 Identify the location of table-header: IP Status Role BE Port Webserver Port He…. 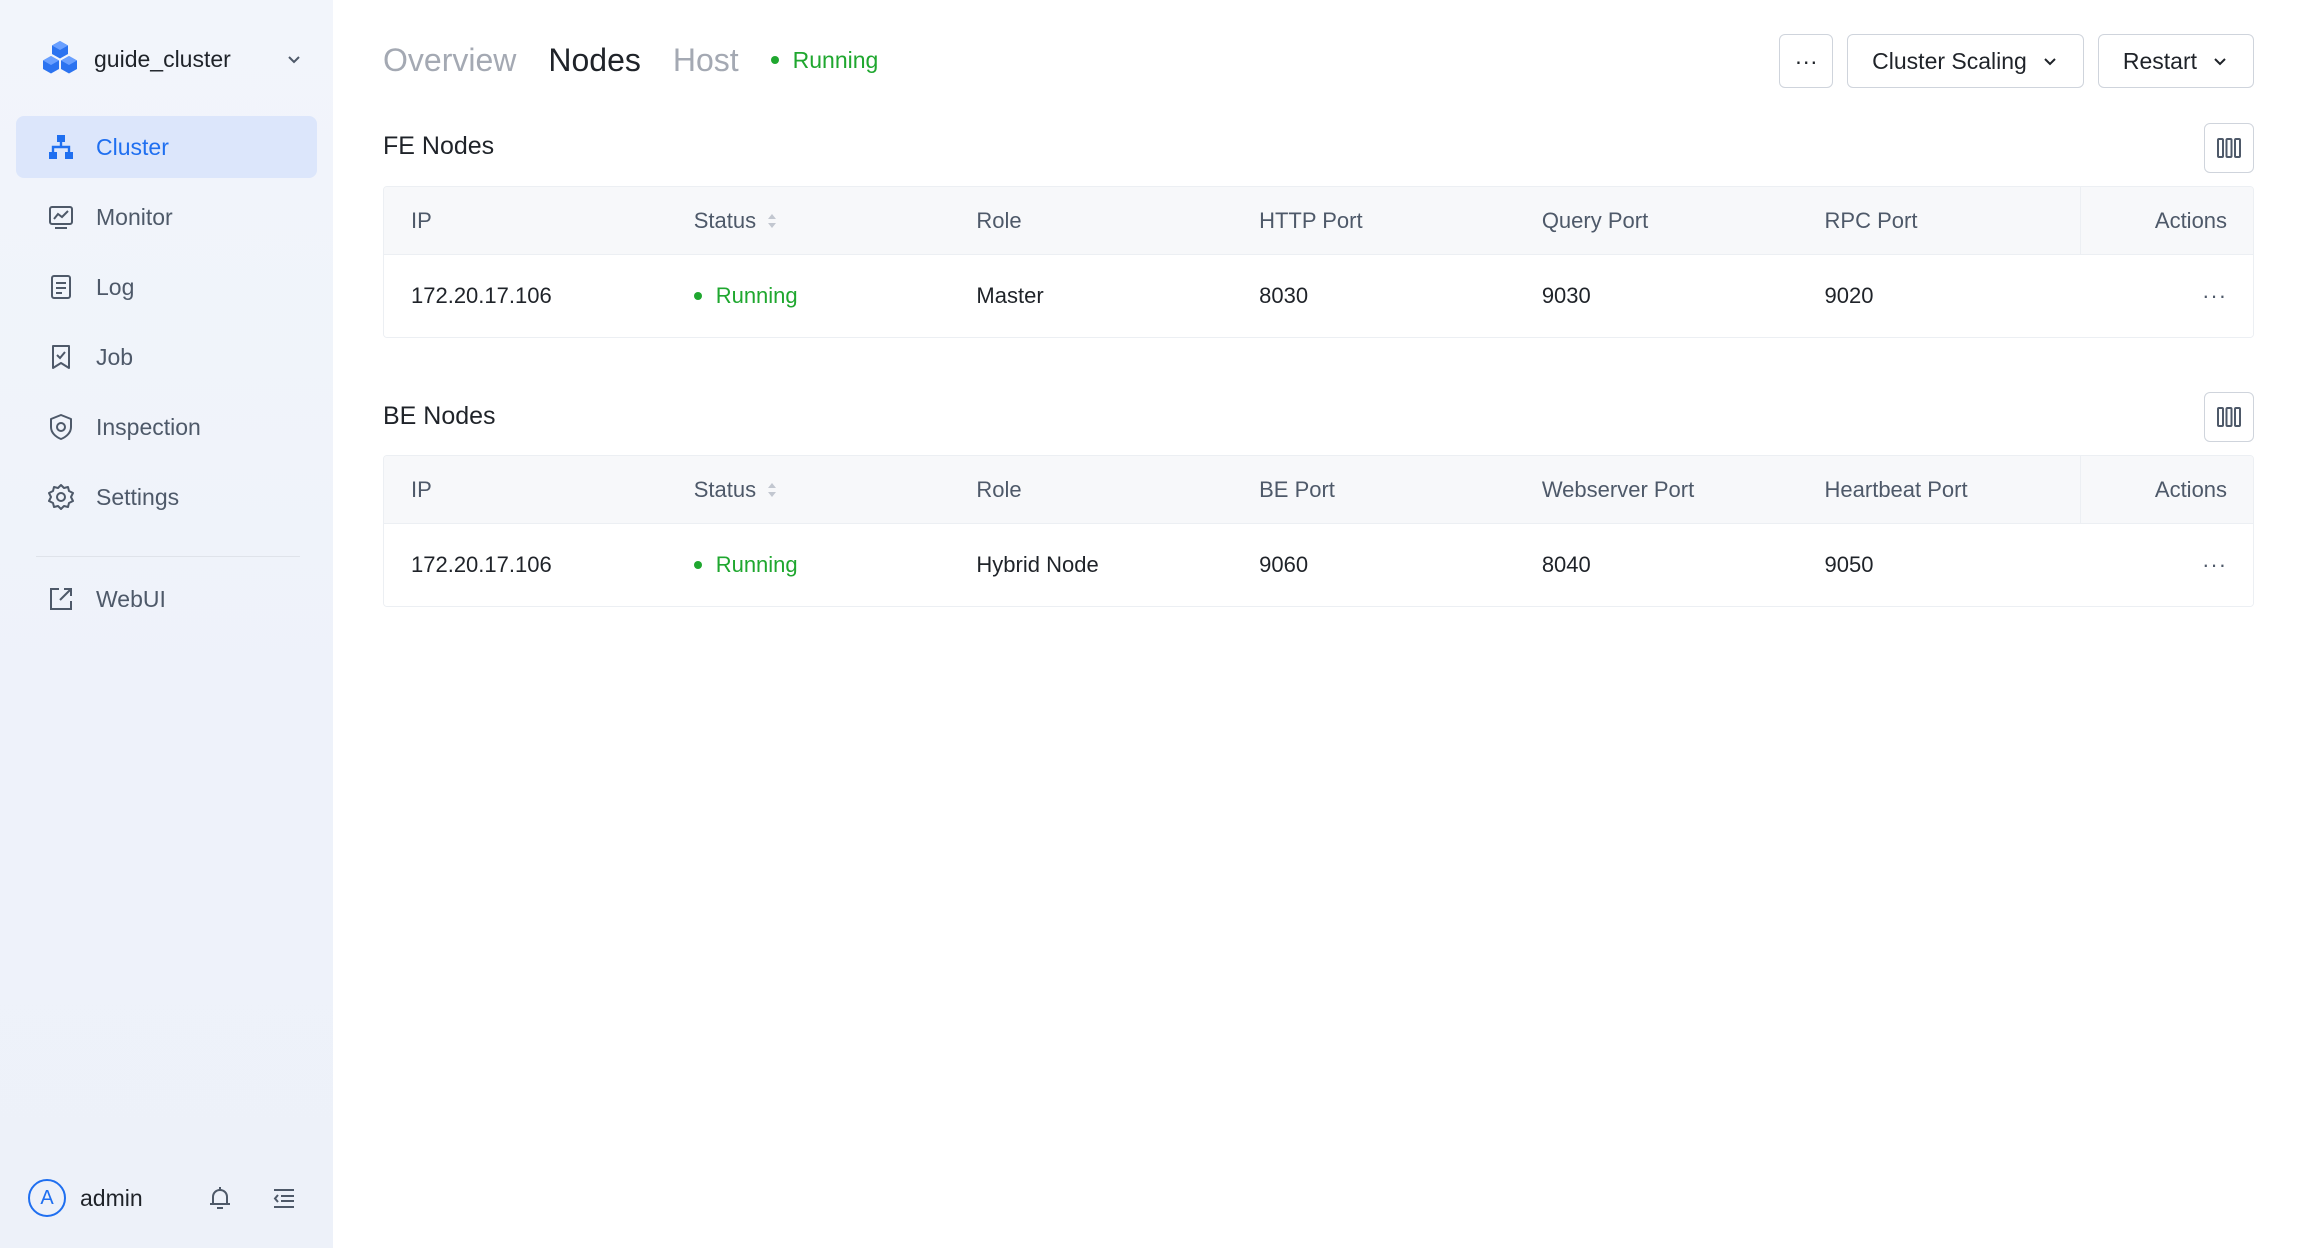
(1318, 490).